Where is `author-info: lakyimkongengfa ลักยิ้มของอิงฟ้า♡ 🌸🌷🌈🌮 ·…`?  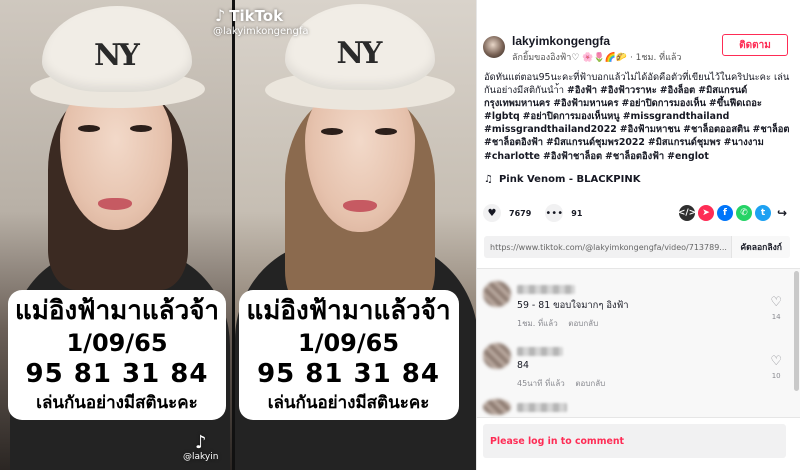
author-info: lakyimkongengfa ลักยิ้มของอิงฟ้า♡ 🌸🌷🌈🌮 ·… is located at coordinates (617, 49).